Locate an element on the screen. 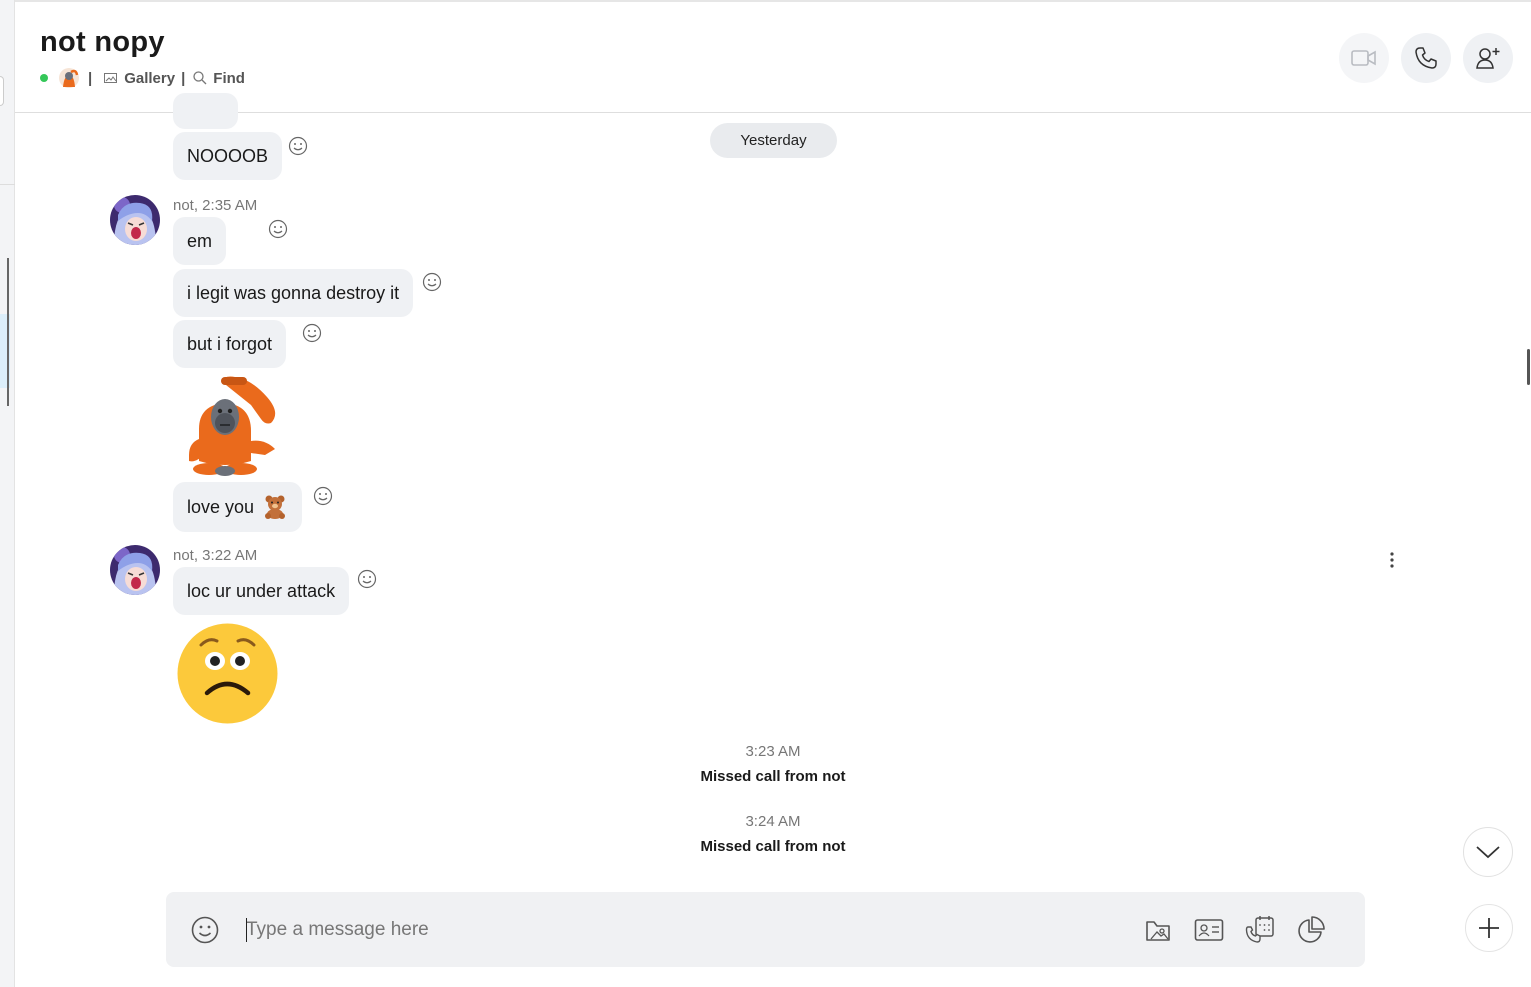 The height and width of the screenshot is (987, 1531). message-bubble: NOOOOB is located at coordinates (228, 156).